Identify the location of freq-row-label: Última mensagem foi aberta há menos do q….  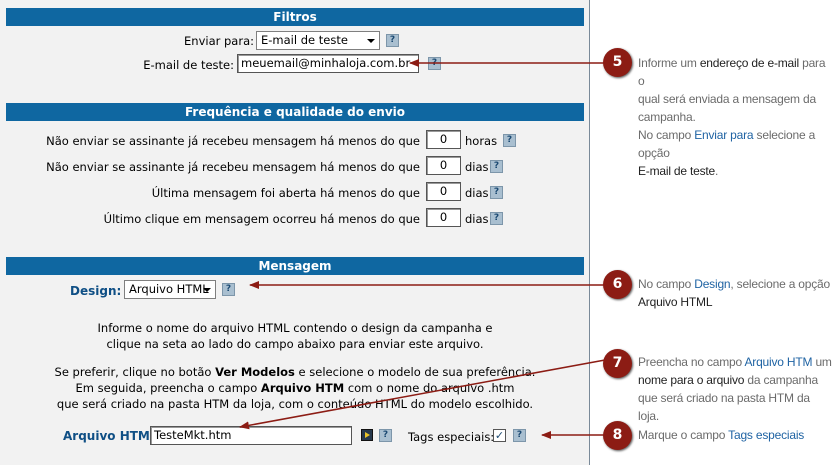
(285, 193).